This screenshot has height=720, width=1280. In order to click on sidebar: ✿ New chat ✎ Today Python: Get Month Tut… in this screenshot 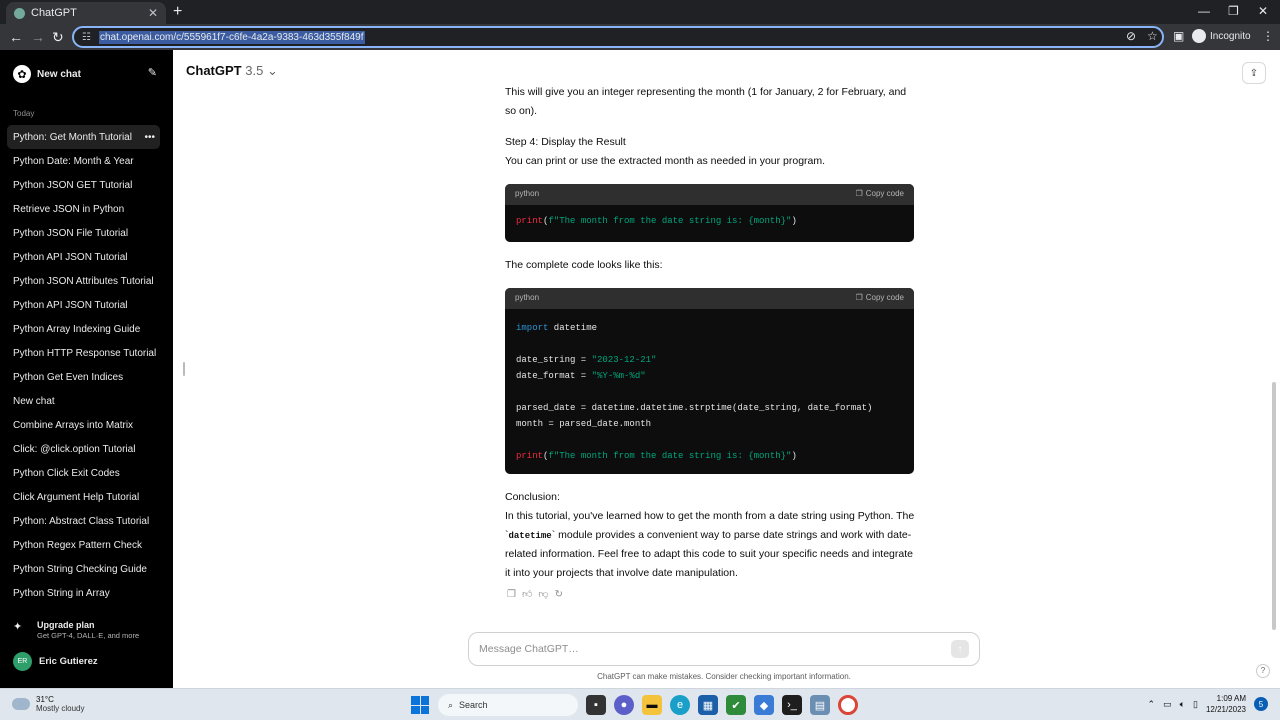, I will do `click(86, 369)`.